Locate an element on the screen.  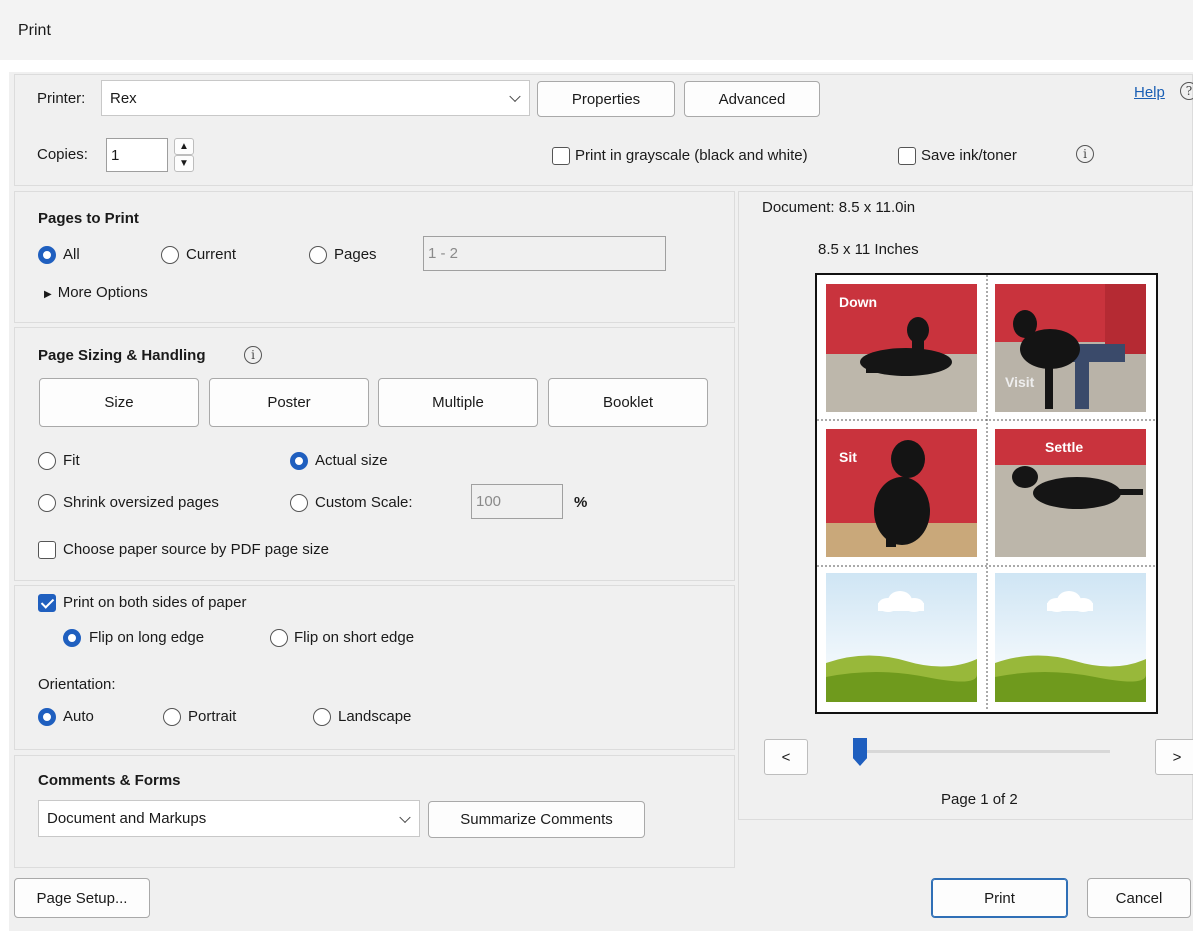
paper-size-label: 8.5 x 11 Inches is located at coordinates (868, 249).